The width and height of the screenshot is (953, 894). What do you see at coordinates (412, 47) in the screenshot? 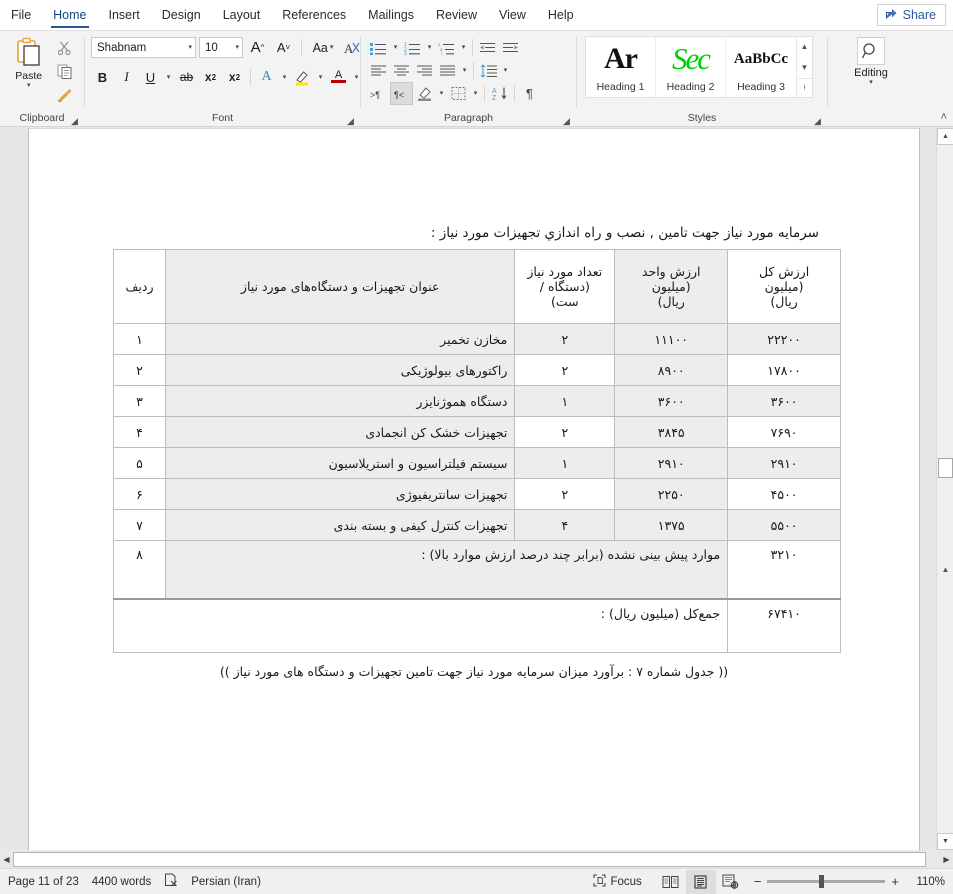
I see `numbered-list-icon: 123` at bounding box center [412, 47].